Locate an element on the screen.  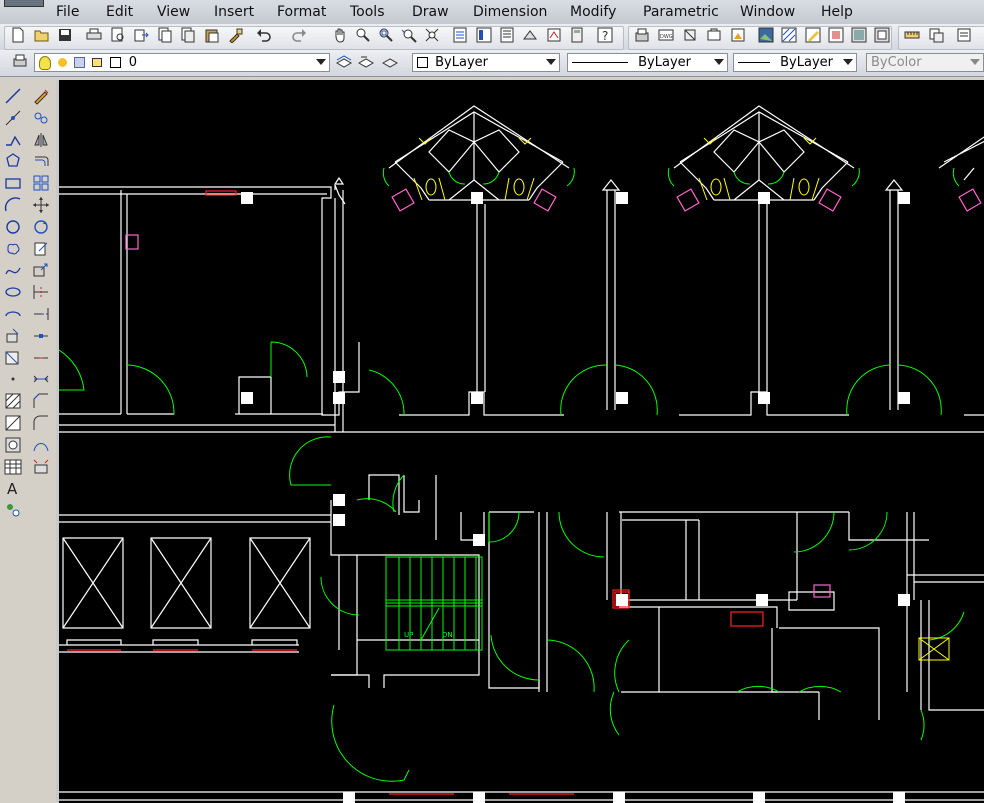
fillet-icon is located at coordinates (41, 423).